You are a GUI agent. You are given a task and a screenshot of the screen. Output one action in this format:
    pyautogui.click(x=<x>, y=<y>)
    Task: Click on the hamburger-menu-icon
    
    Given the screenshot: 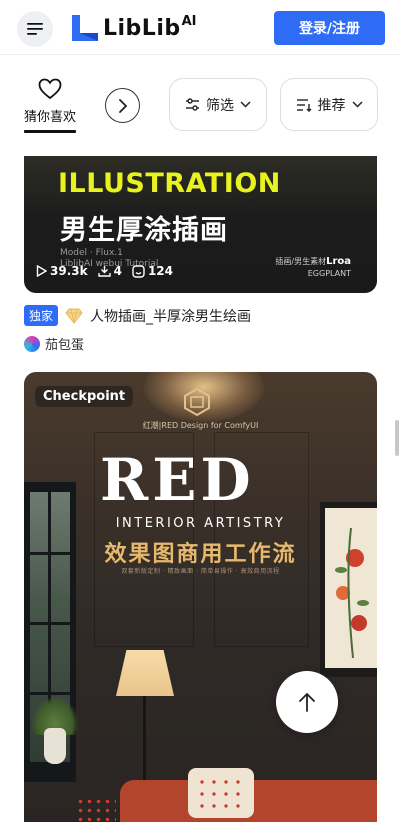 What is the action you would take?
    pyautogui.click(x=35, y=29)
    